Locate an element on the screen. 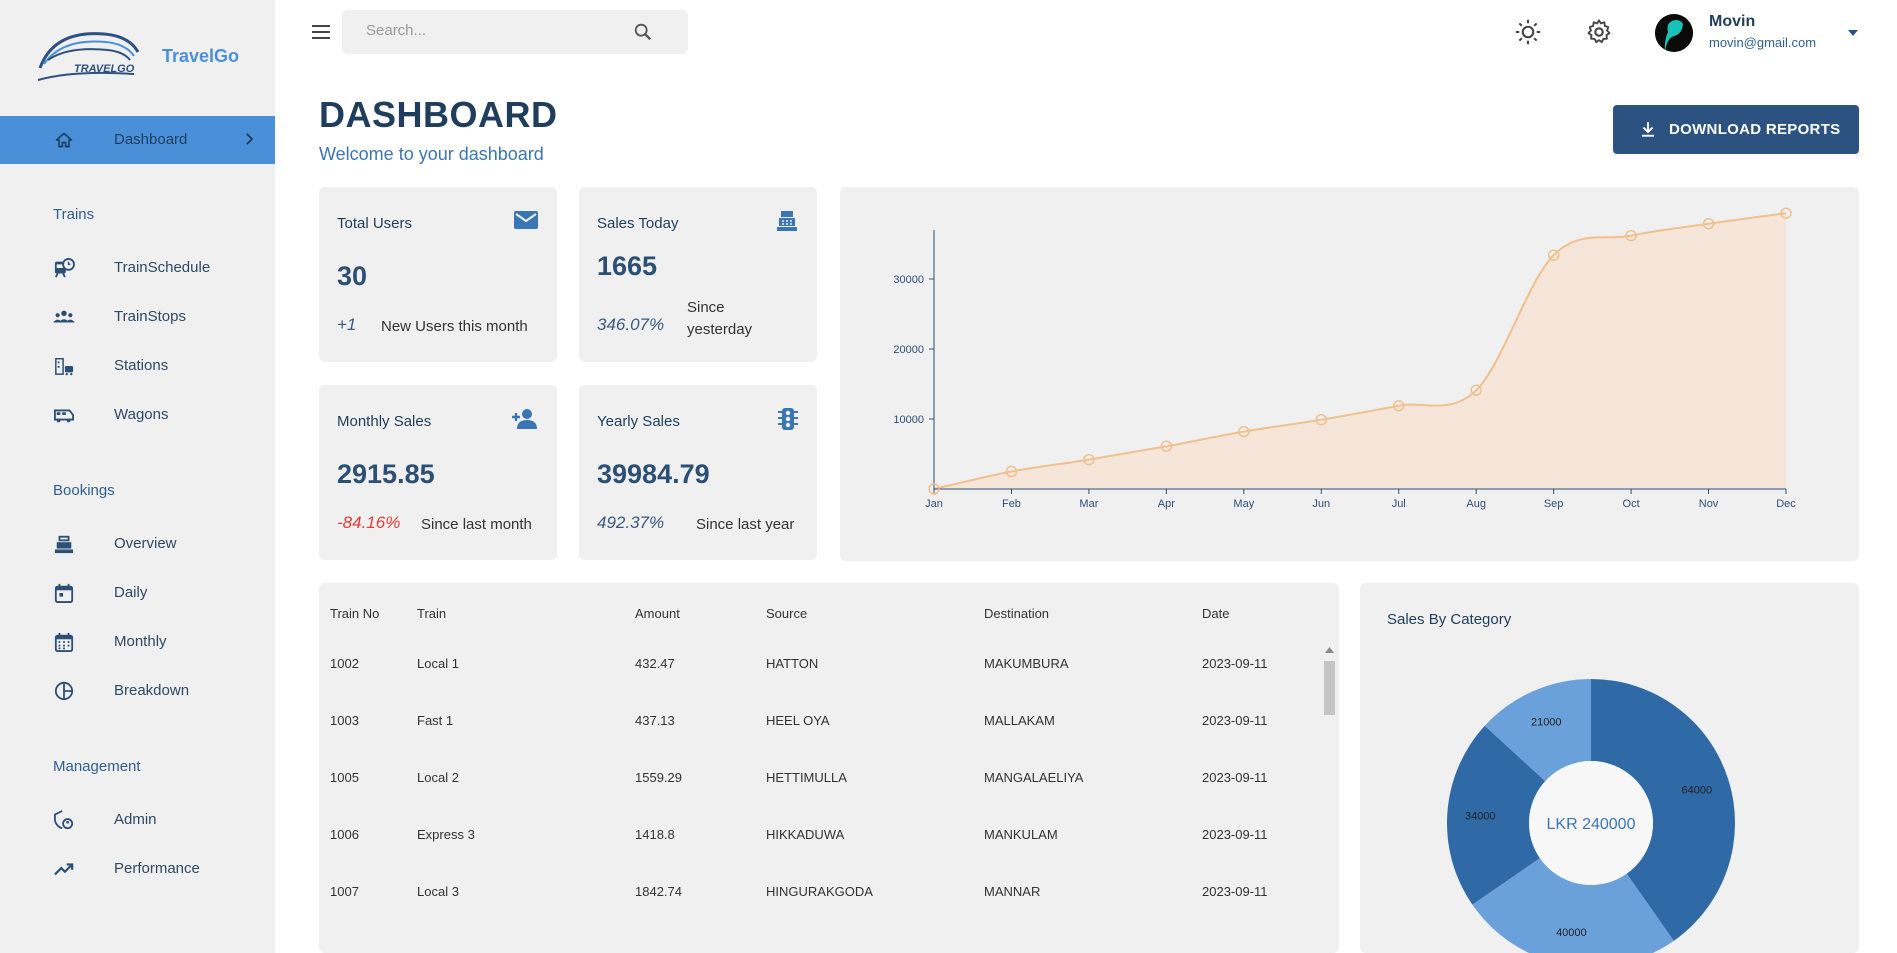 This screenshot has width=1897, height=953. stat-value: 30 is located at coordinates (352, 276).